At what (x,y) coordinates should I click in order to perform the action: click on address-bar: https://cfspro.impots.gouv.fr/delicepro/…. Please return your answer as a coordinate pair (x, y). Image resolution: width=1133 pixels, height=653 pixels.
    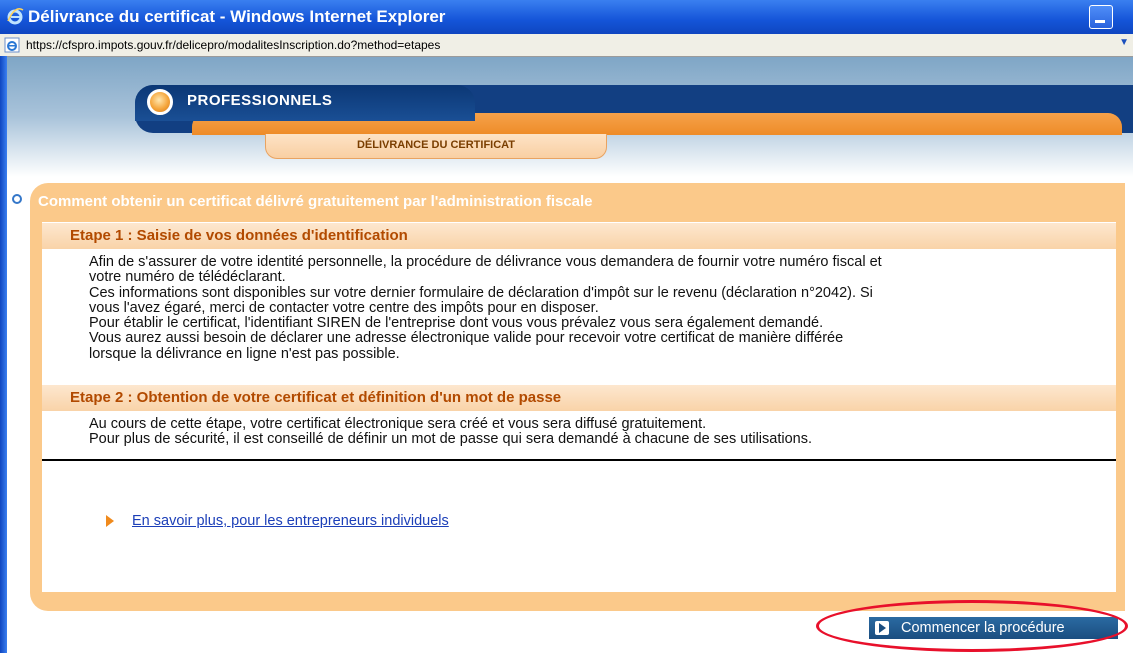
    Looking at the image, I should click on (566, 45).